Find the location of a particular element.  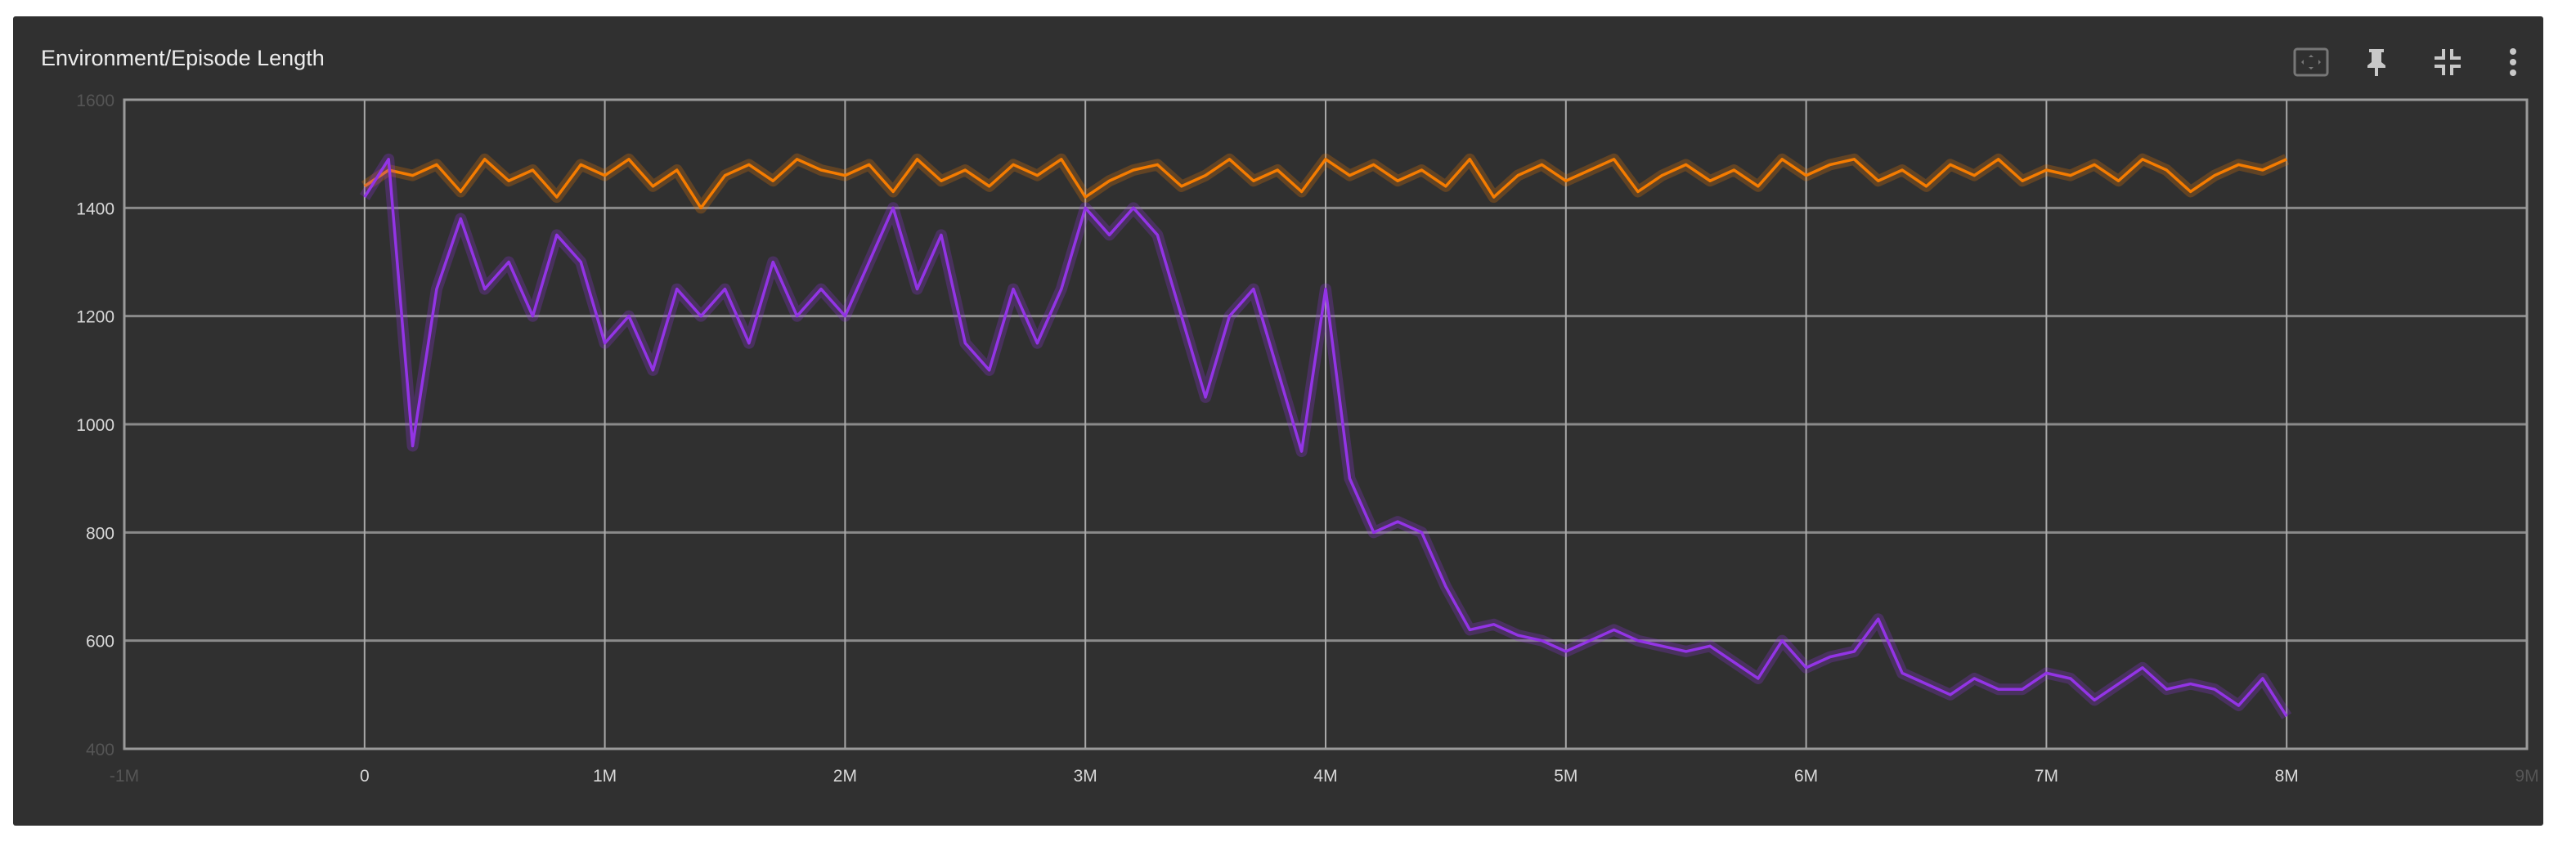

x-tick-label: -1M is located at coordinates (125, 776).